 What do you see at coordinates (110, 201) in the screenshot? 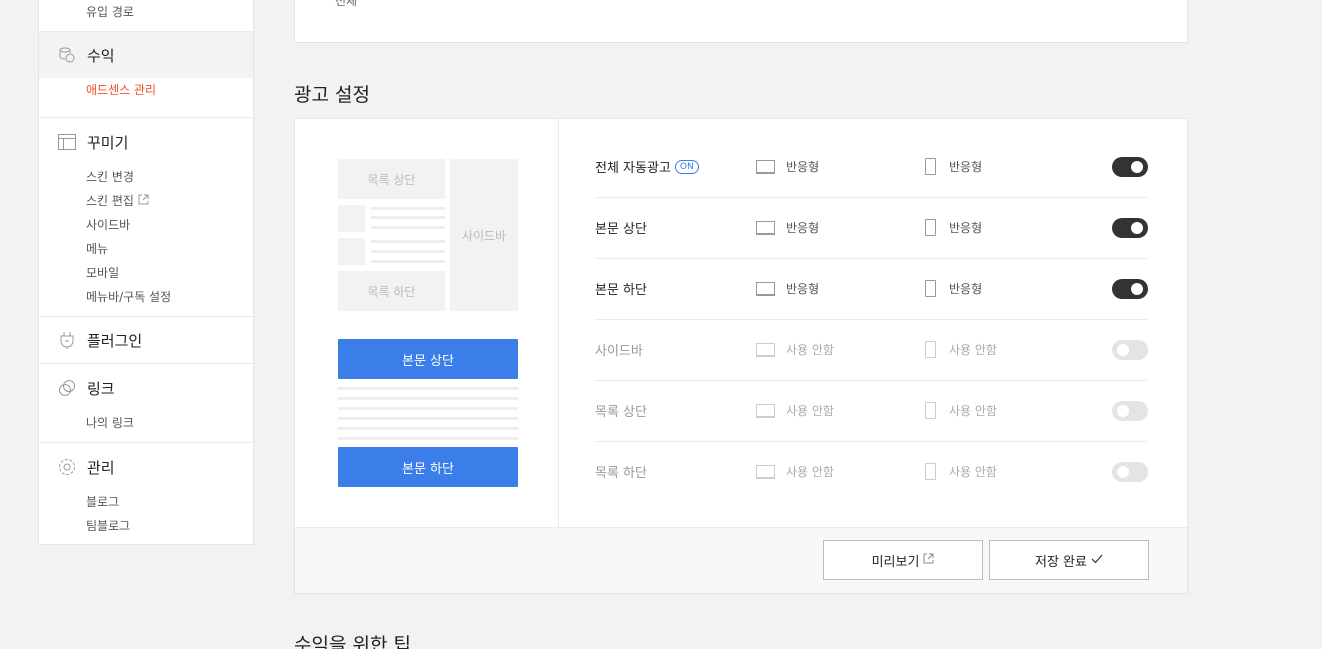
I see `sidebar-item-label: 스킨 편집` at bounding box center [110, 201].